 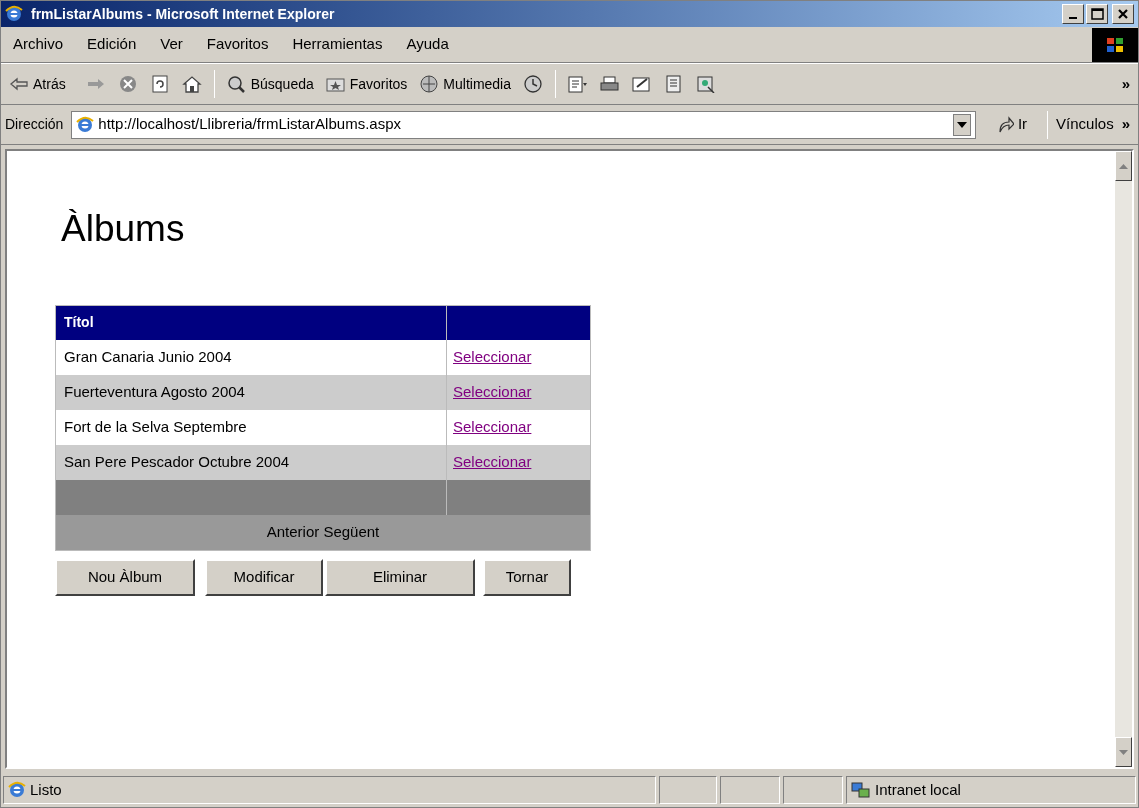 I want to click on table-cell: San Pere Pescador Octubre 2004, so click(x=251, y=462).